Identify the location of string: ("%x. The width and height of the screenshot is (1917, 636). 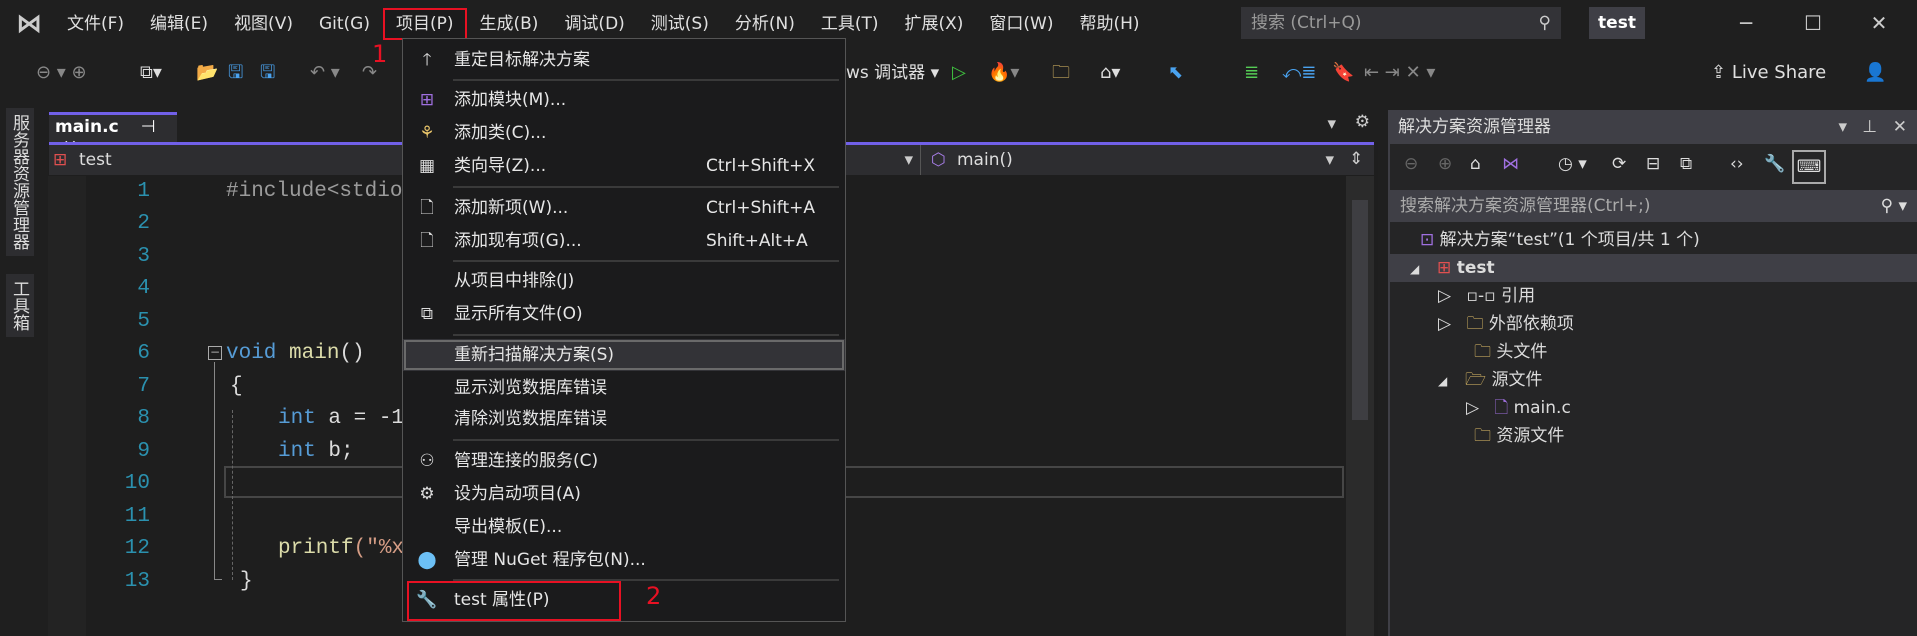
(379, 548).